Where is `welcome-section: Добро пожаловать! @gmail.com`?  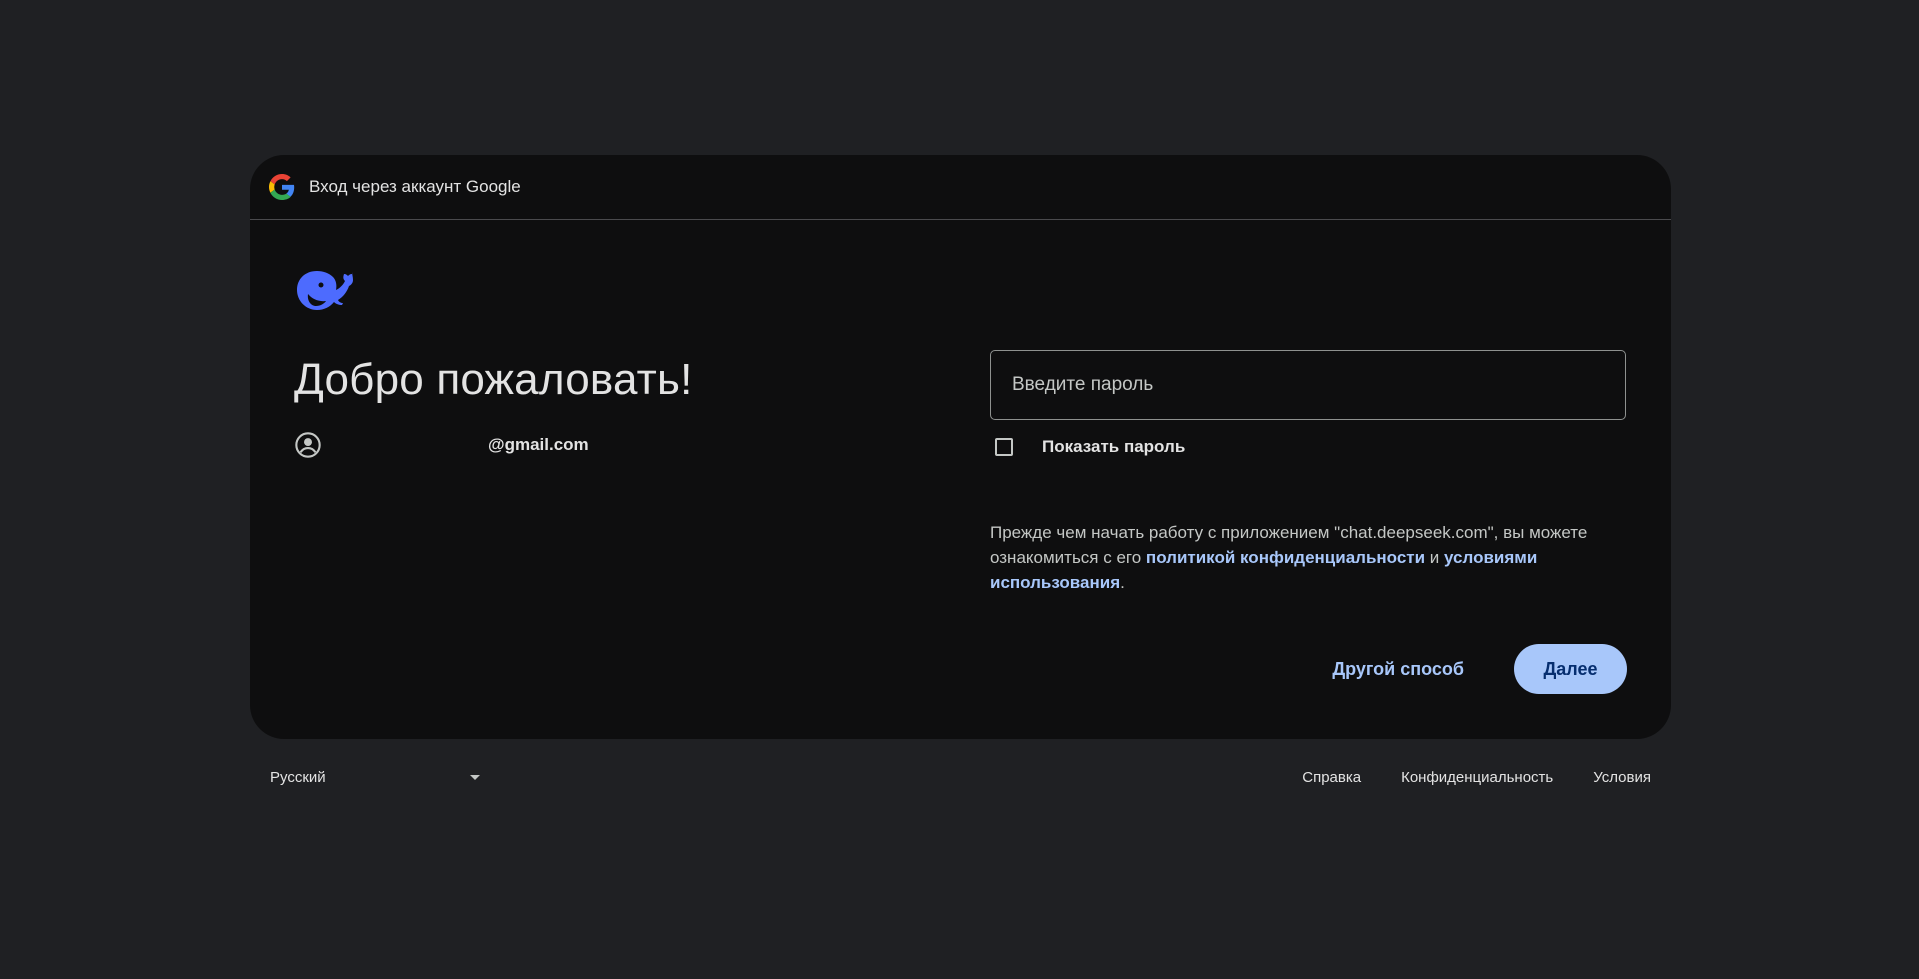 welcome-section: Добро пожаловать! @gmail.com is located at coordinates (614, 363).